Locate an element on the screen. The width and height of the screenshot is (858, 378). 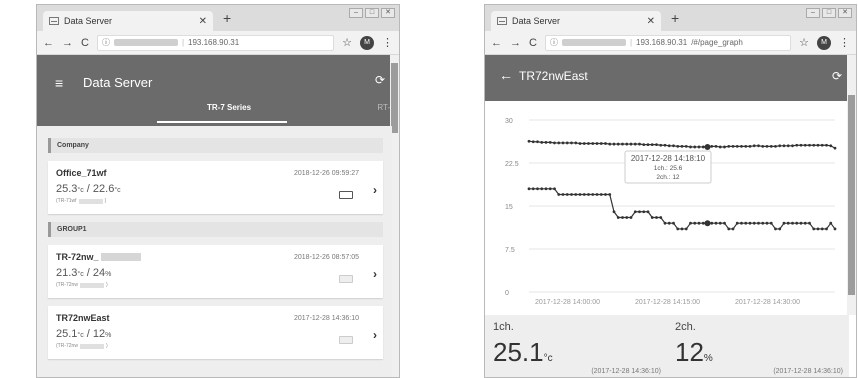
info-icon: ⓘ is located at coordinates (105, 42).